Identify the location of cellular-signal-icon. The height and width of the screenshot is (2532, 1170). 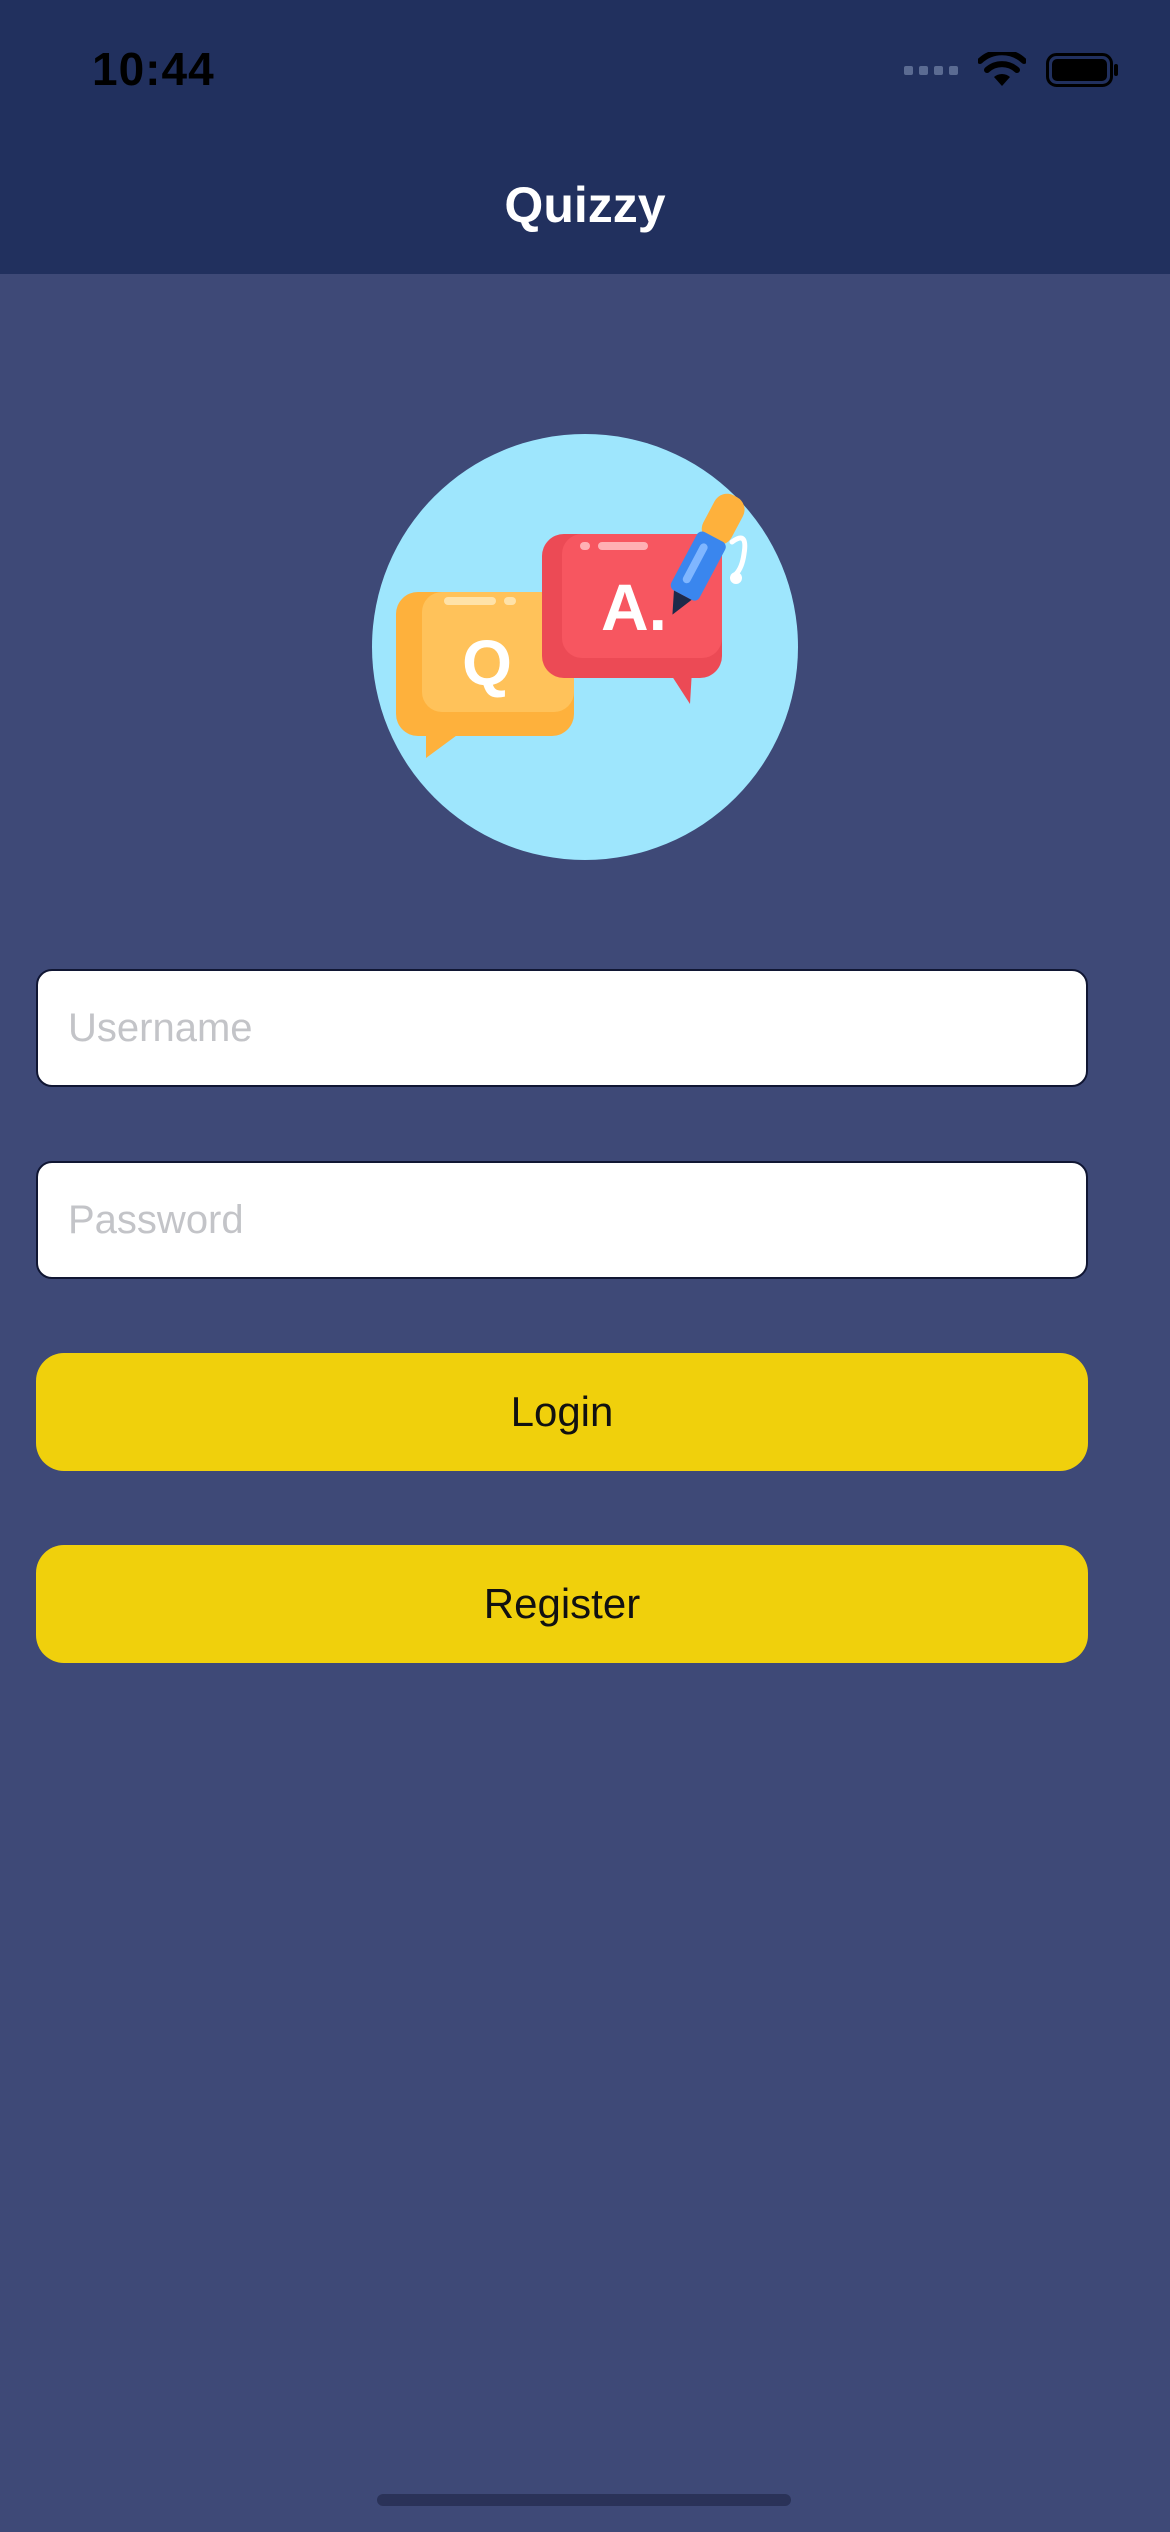
(931, 70).